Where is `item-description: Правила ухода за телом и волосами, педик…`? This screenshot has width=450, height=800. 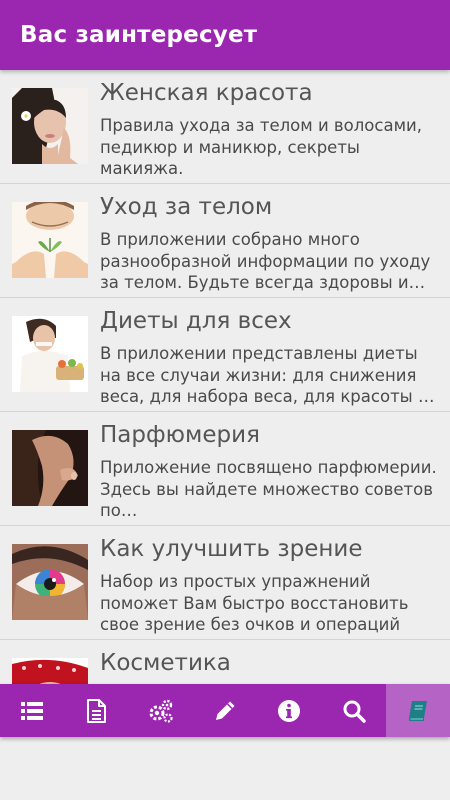
item-description: Правила ухода за телом и волосами, педик… is located at coordinates (261, 147).